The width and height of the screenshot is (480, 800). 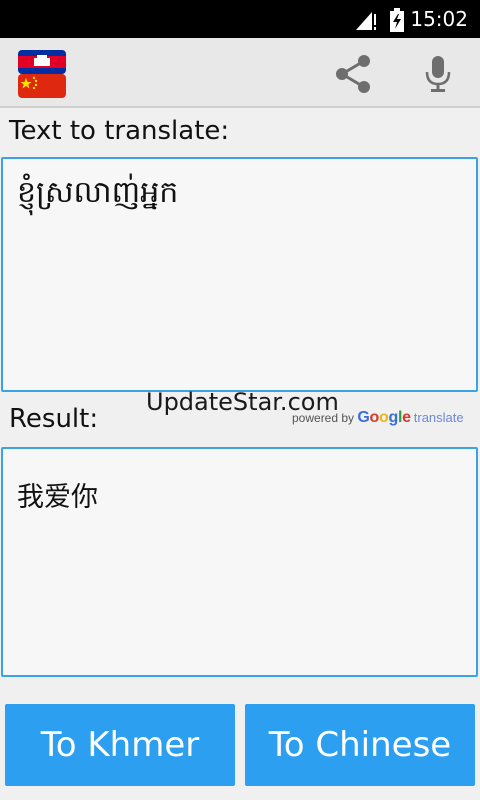 I want to click on google-logo: Google, so click(x=384, y=417).